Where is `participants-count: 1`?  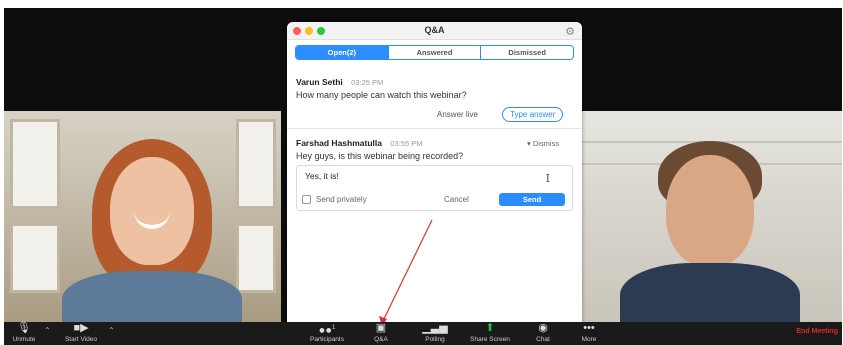 participants-count: 1 is located at coordinates (333, 328).